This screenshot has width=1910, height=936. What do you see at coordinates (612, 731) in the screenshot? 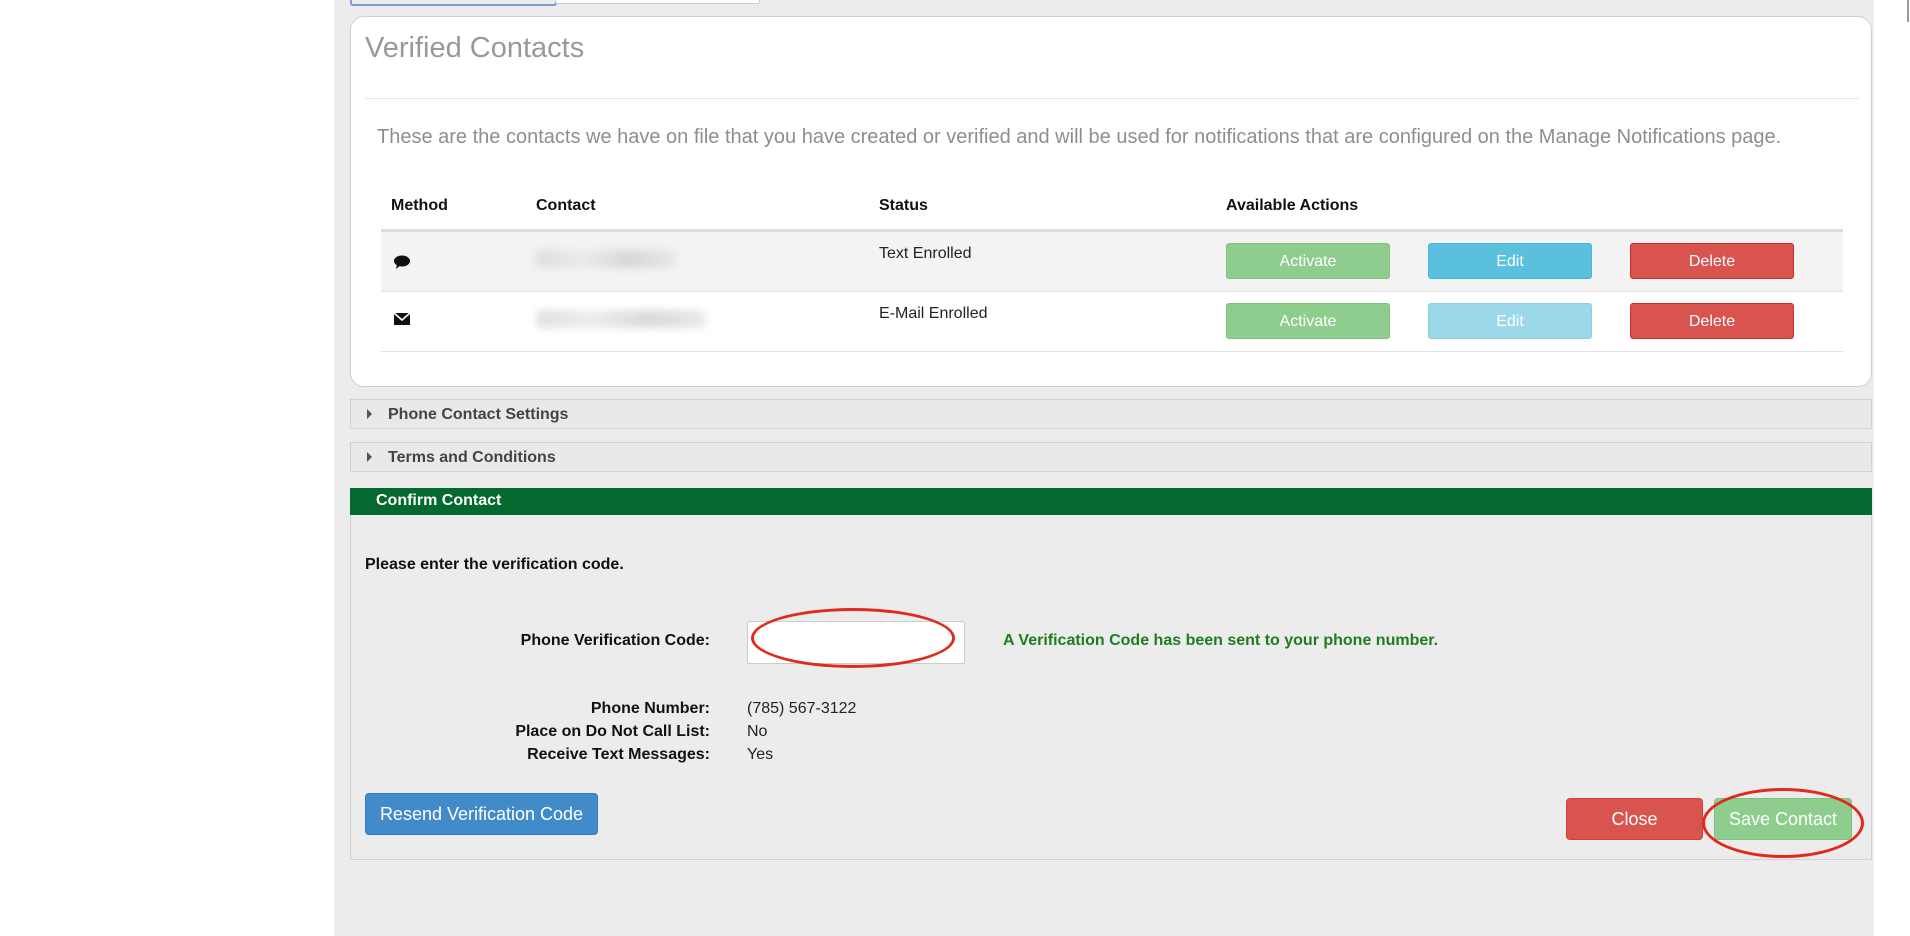
I see `do-not-call-label: Place on Do Not Call List:` at bounding box center [612, 731].